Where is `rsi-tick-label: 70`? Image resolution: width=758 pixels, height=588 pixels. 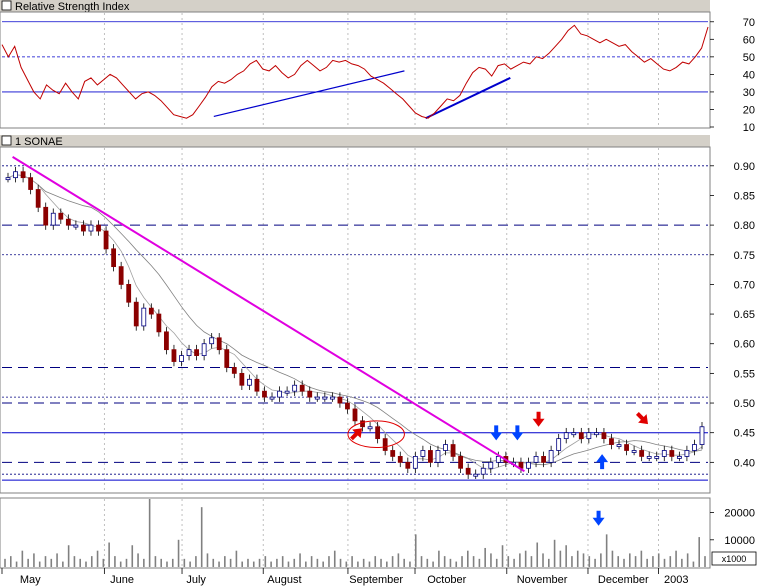
rsi-tick-label: 70 is located at coordinates (749, 23).